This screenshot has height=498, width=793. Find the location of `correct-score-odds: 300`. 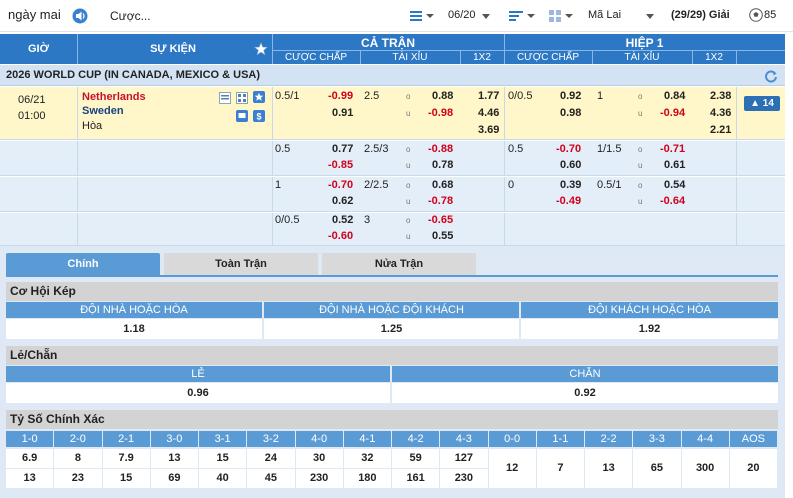

correct-score-odds: 300 is located at coordinates (705, 468).